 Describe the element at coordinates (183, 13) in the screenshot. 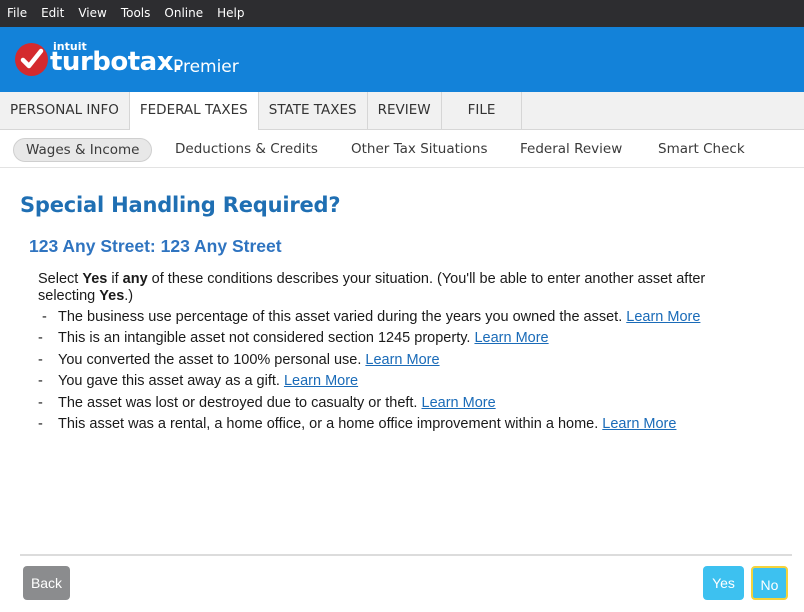

I see `menu-online: Online` at that location.